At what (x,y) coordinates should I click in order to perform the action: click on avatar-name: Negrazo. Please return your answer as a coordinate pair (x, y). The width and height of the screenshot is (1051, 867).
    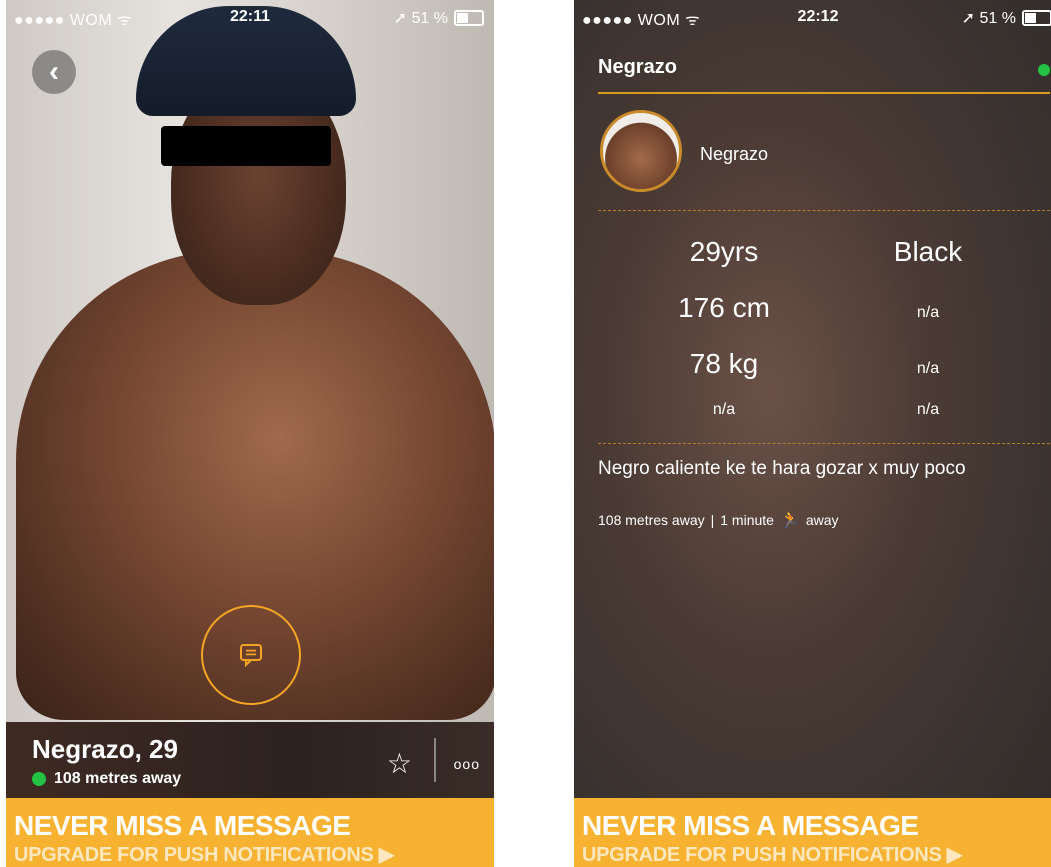
    Looking at the image, I should click on (734, 154).